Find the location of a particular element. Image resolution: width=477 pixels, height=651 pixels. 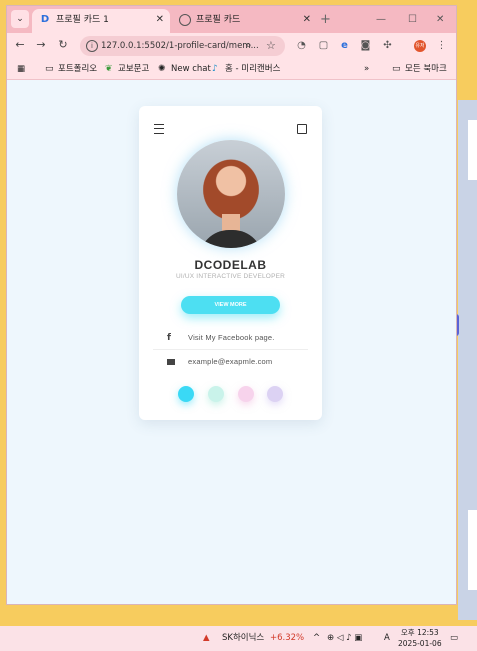

bookmark-new-chat: ✺ New chat is located at coordinates (184, 69).